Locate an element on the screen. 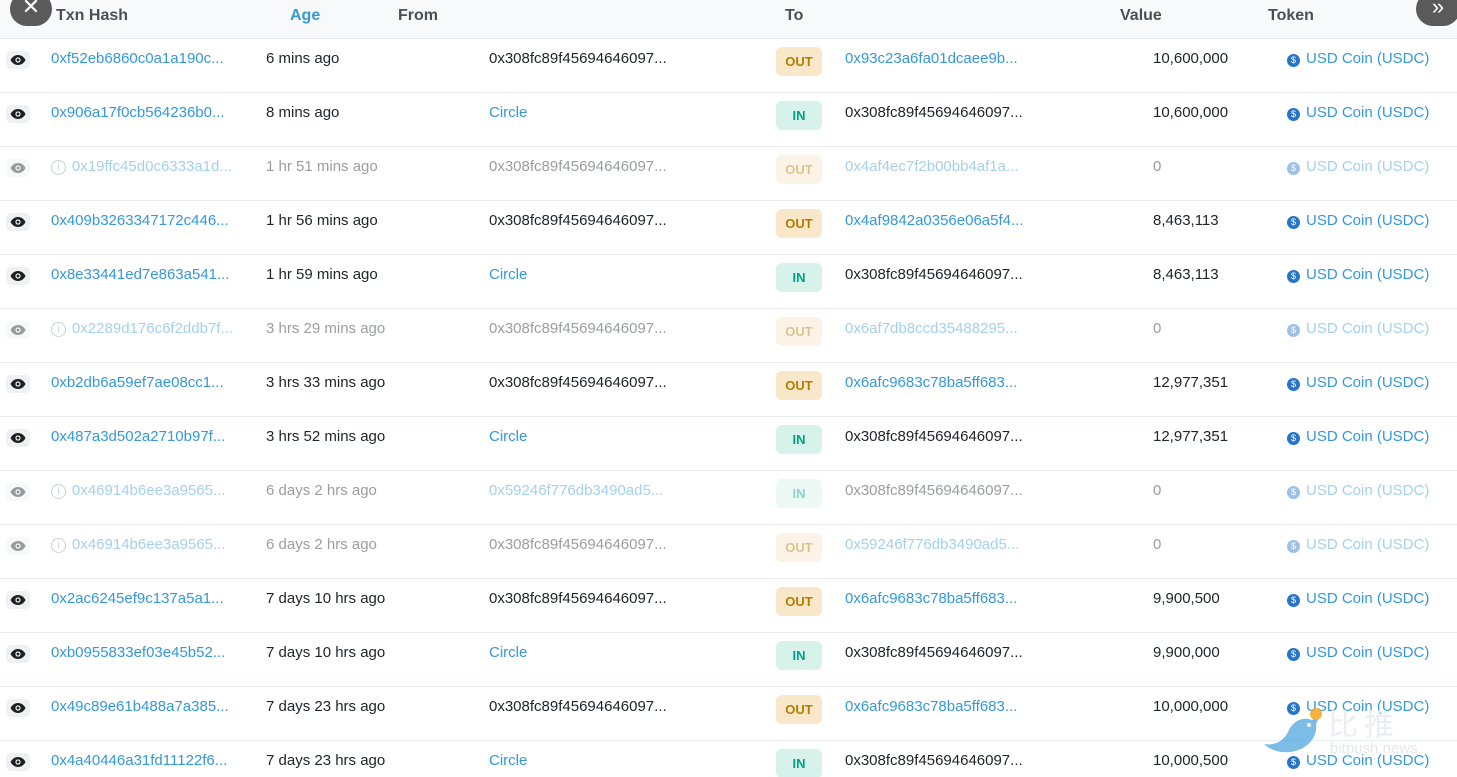 The image size is (1457, 777). expand-button: » is located at coordinates (1436, 13).